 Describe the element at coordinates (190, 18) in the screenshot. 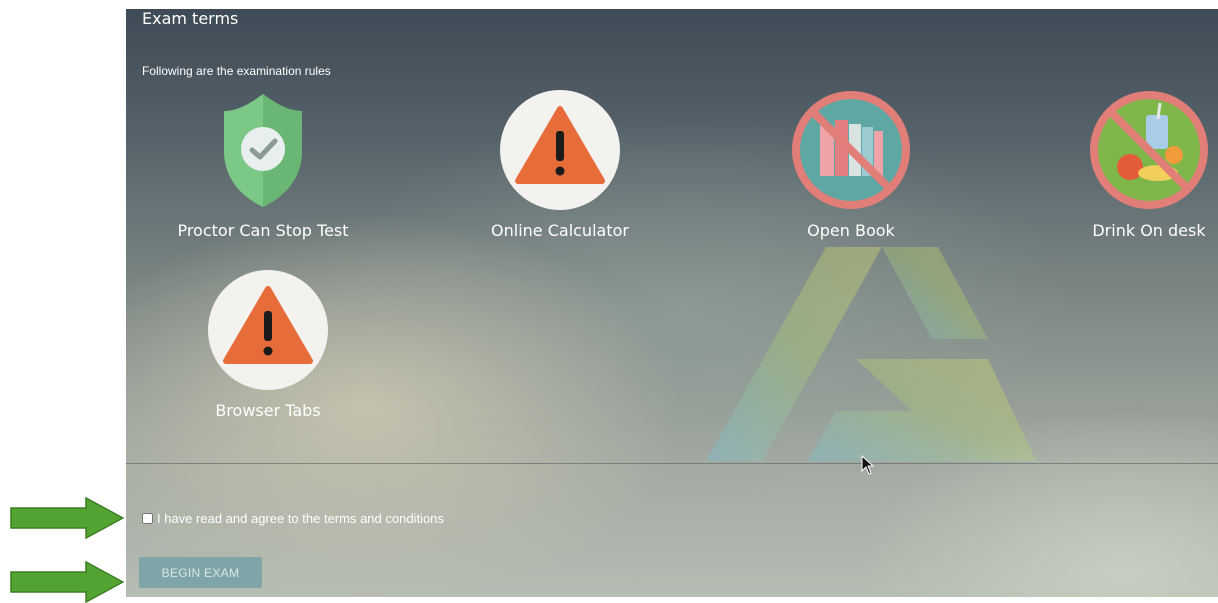

I see `page-title: Exam terms` at that location.